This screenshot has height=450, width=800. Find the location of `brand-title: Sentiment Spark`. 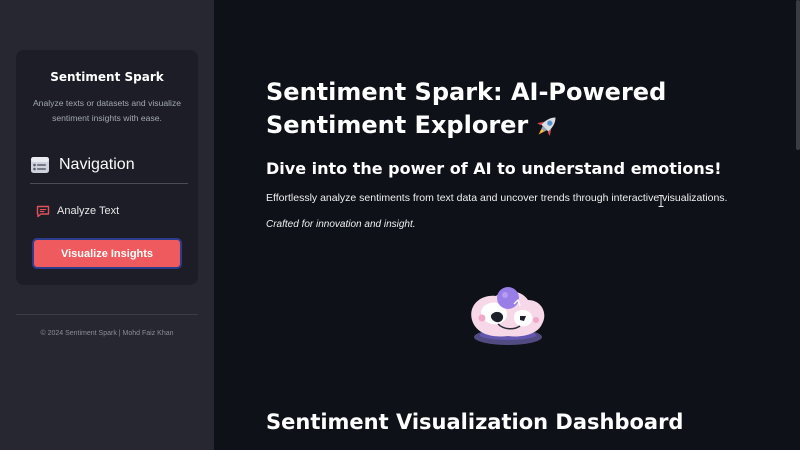

brand-title: Sentiment Spark is located at coordinates (107, 77).